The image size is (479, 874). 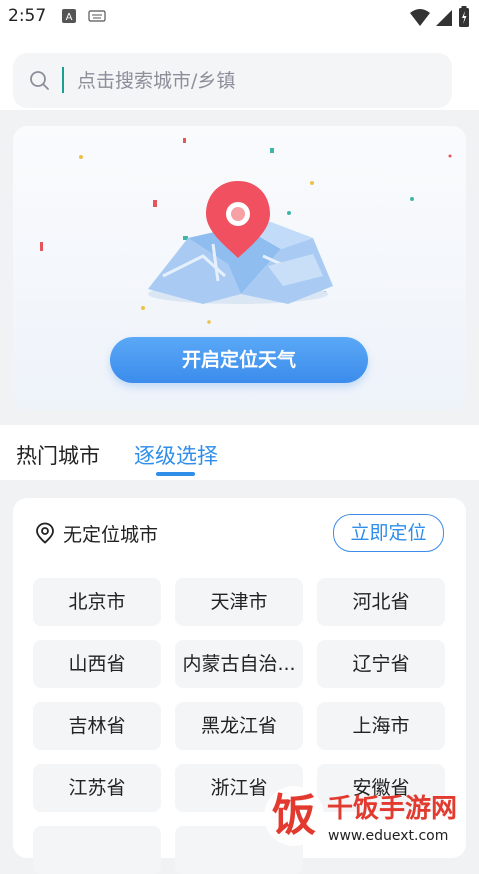 What do you see at coordinates (63, 80) in the screenshot?
I see `text-cursor` at bounding box center [63, 80].